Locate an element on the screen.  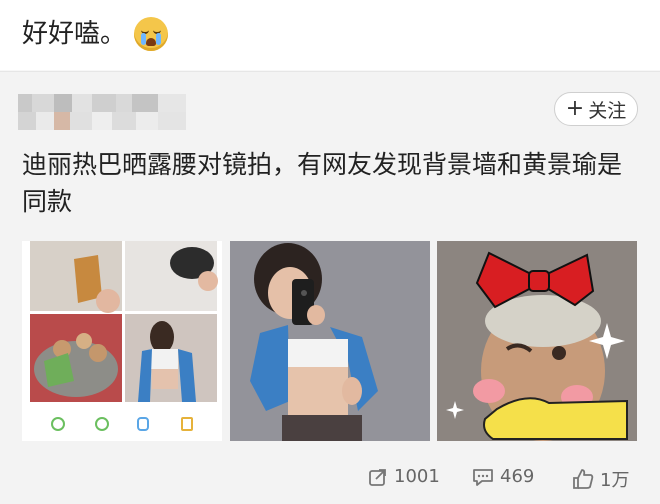
repost-count: 1001 is located at coordinates (417, 476).